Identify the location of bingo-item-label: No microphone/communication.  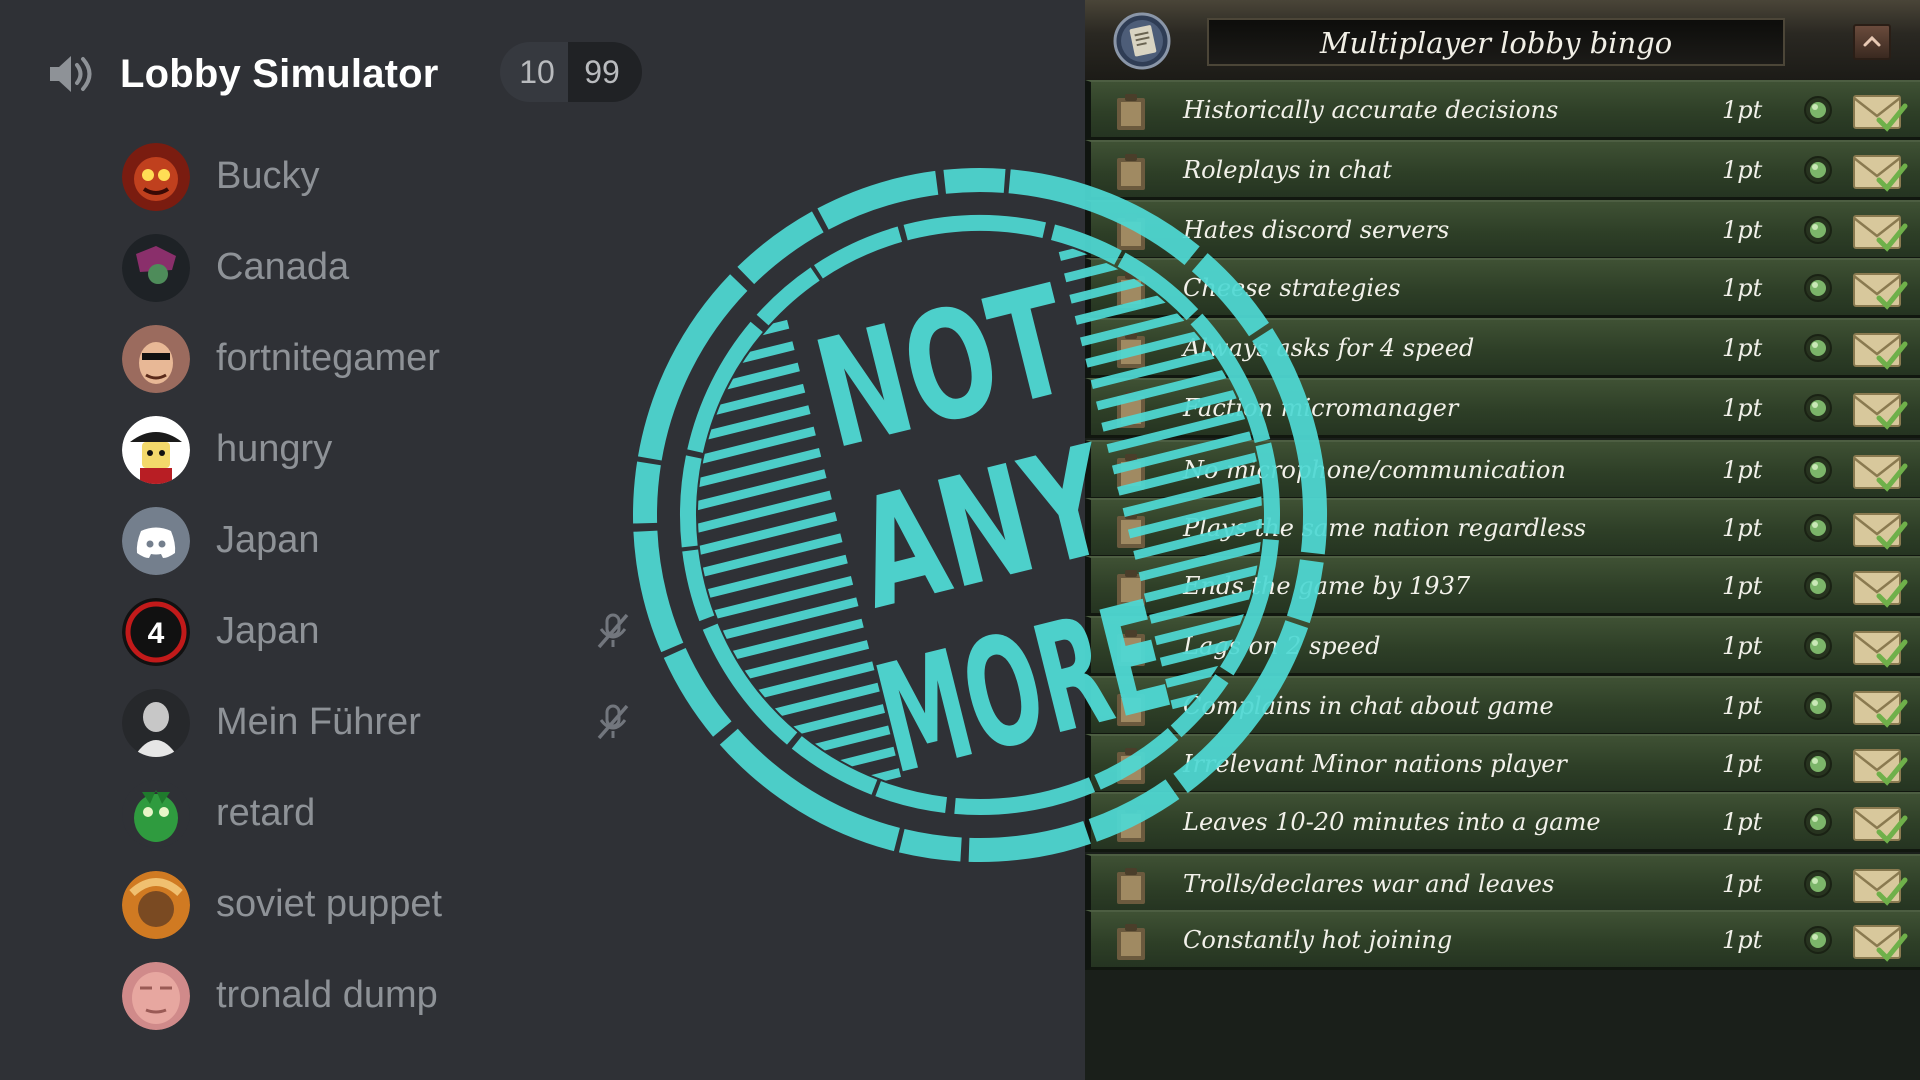
(1374, 470).